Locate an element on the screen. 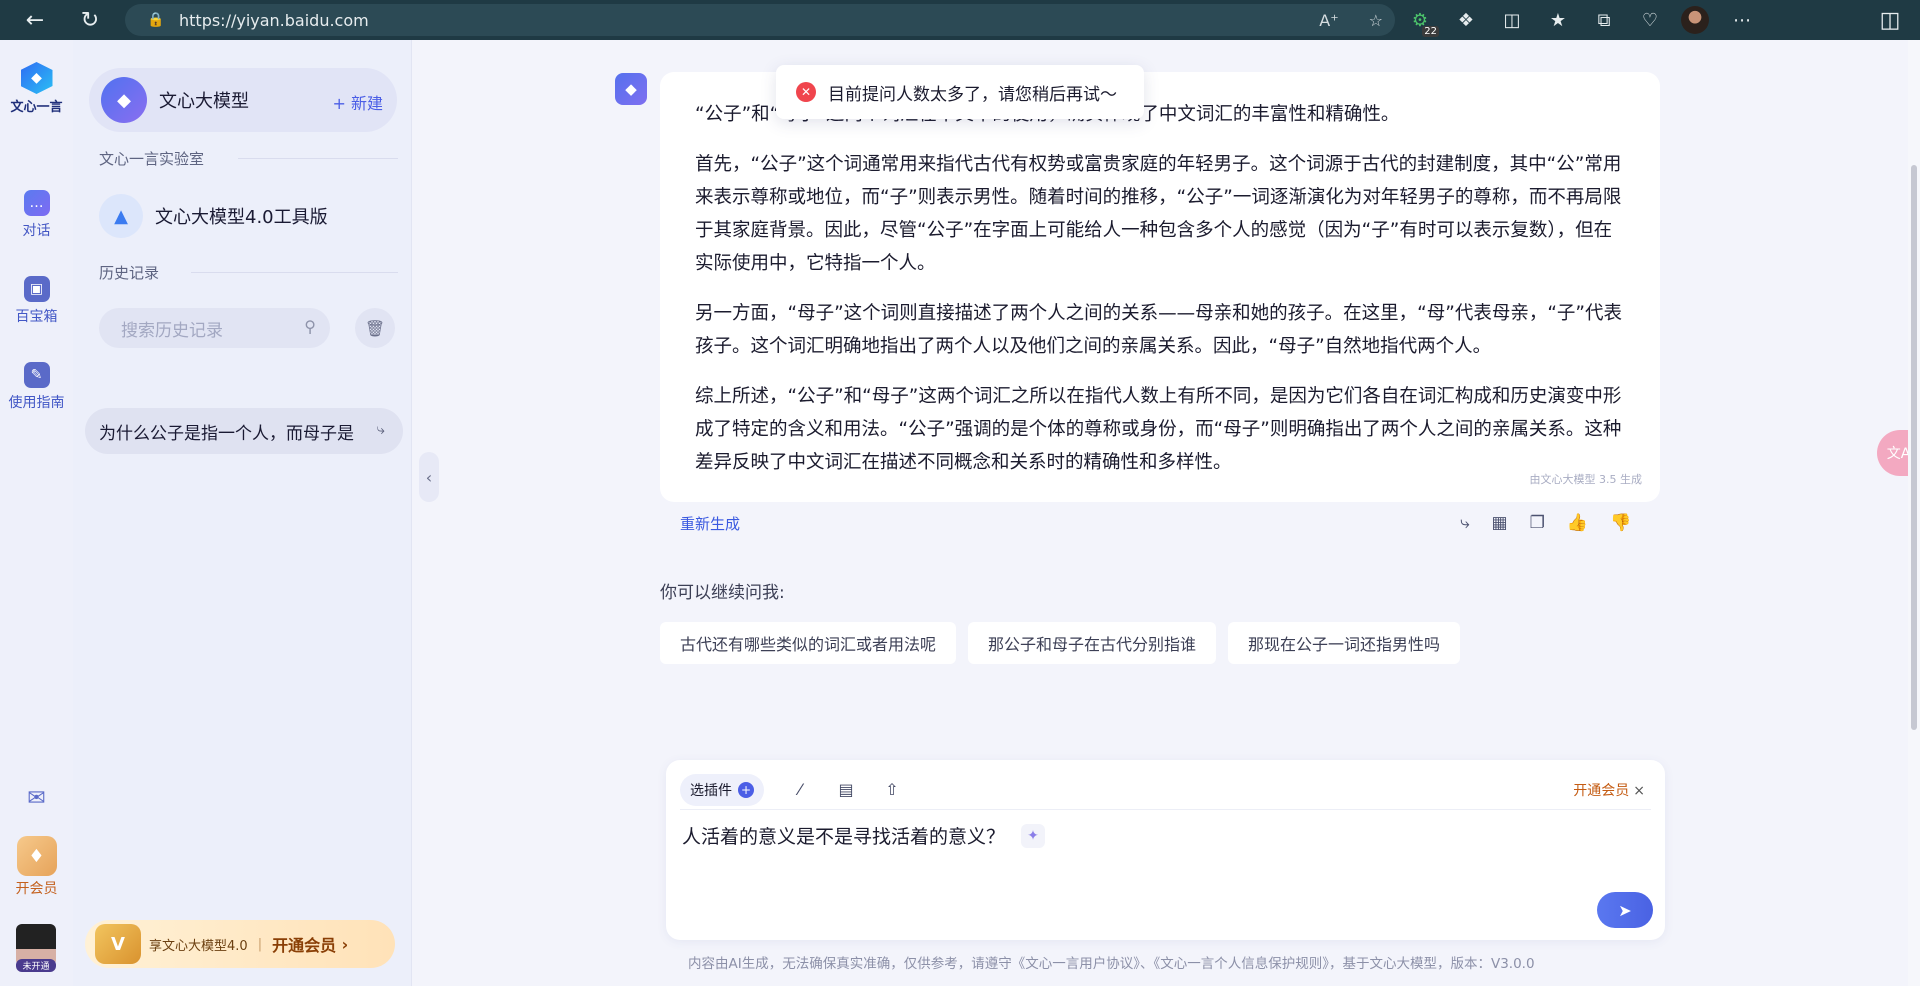 The image size is (1920, 986). thumbs-down-icon: 👎 is located at coordinates (1620, 523).